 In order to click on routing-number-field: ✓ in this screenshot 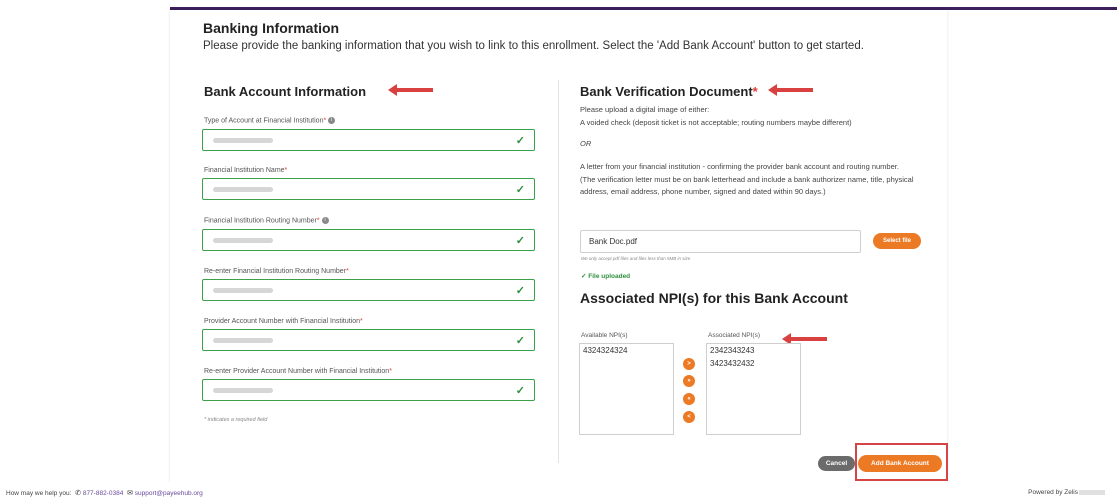, I will do `click(368, 240)`.